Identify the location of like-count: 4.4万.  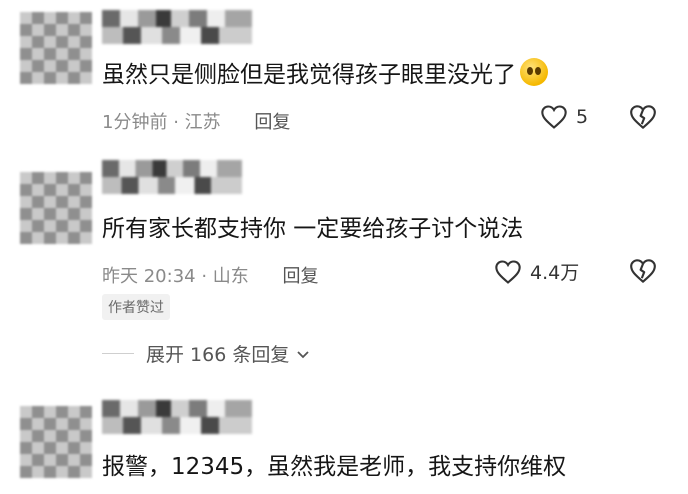
(555, 273).